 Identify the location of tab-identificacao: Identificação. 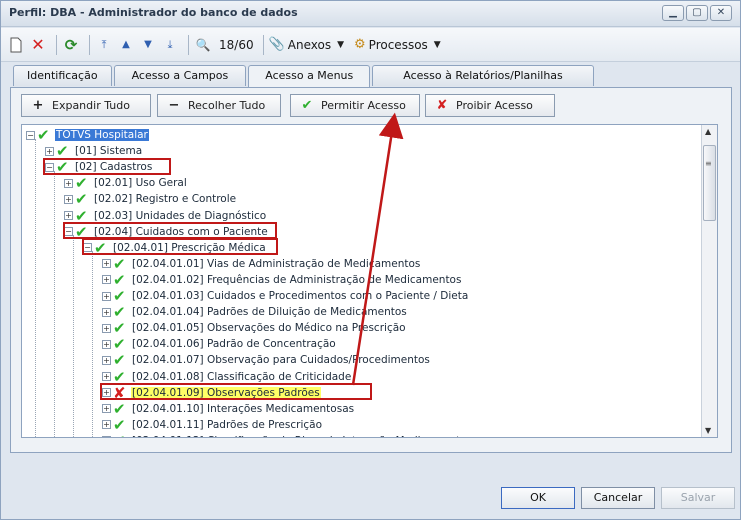
(62, 75).